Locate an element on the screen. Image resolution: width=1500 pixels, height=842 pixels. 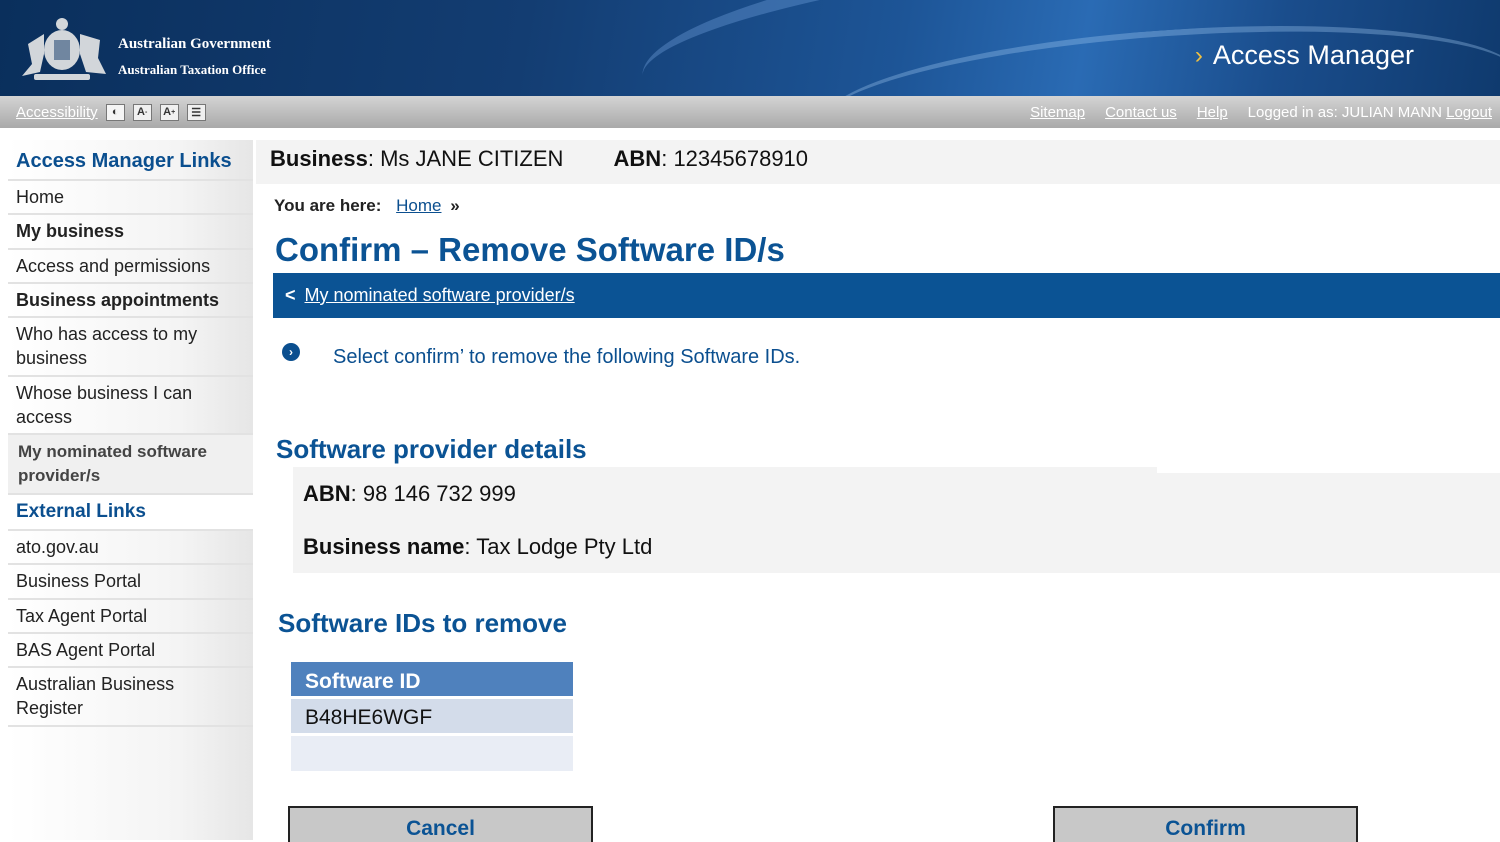
software-id-empty-row is located at coordinates (432, 753).